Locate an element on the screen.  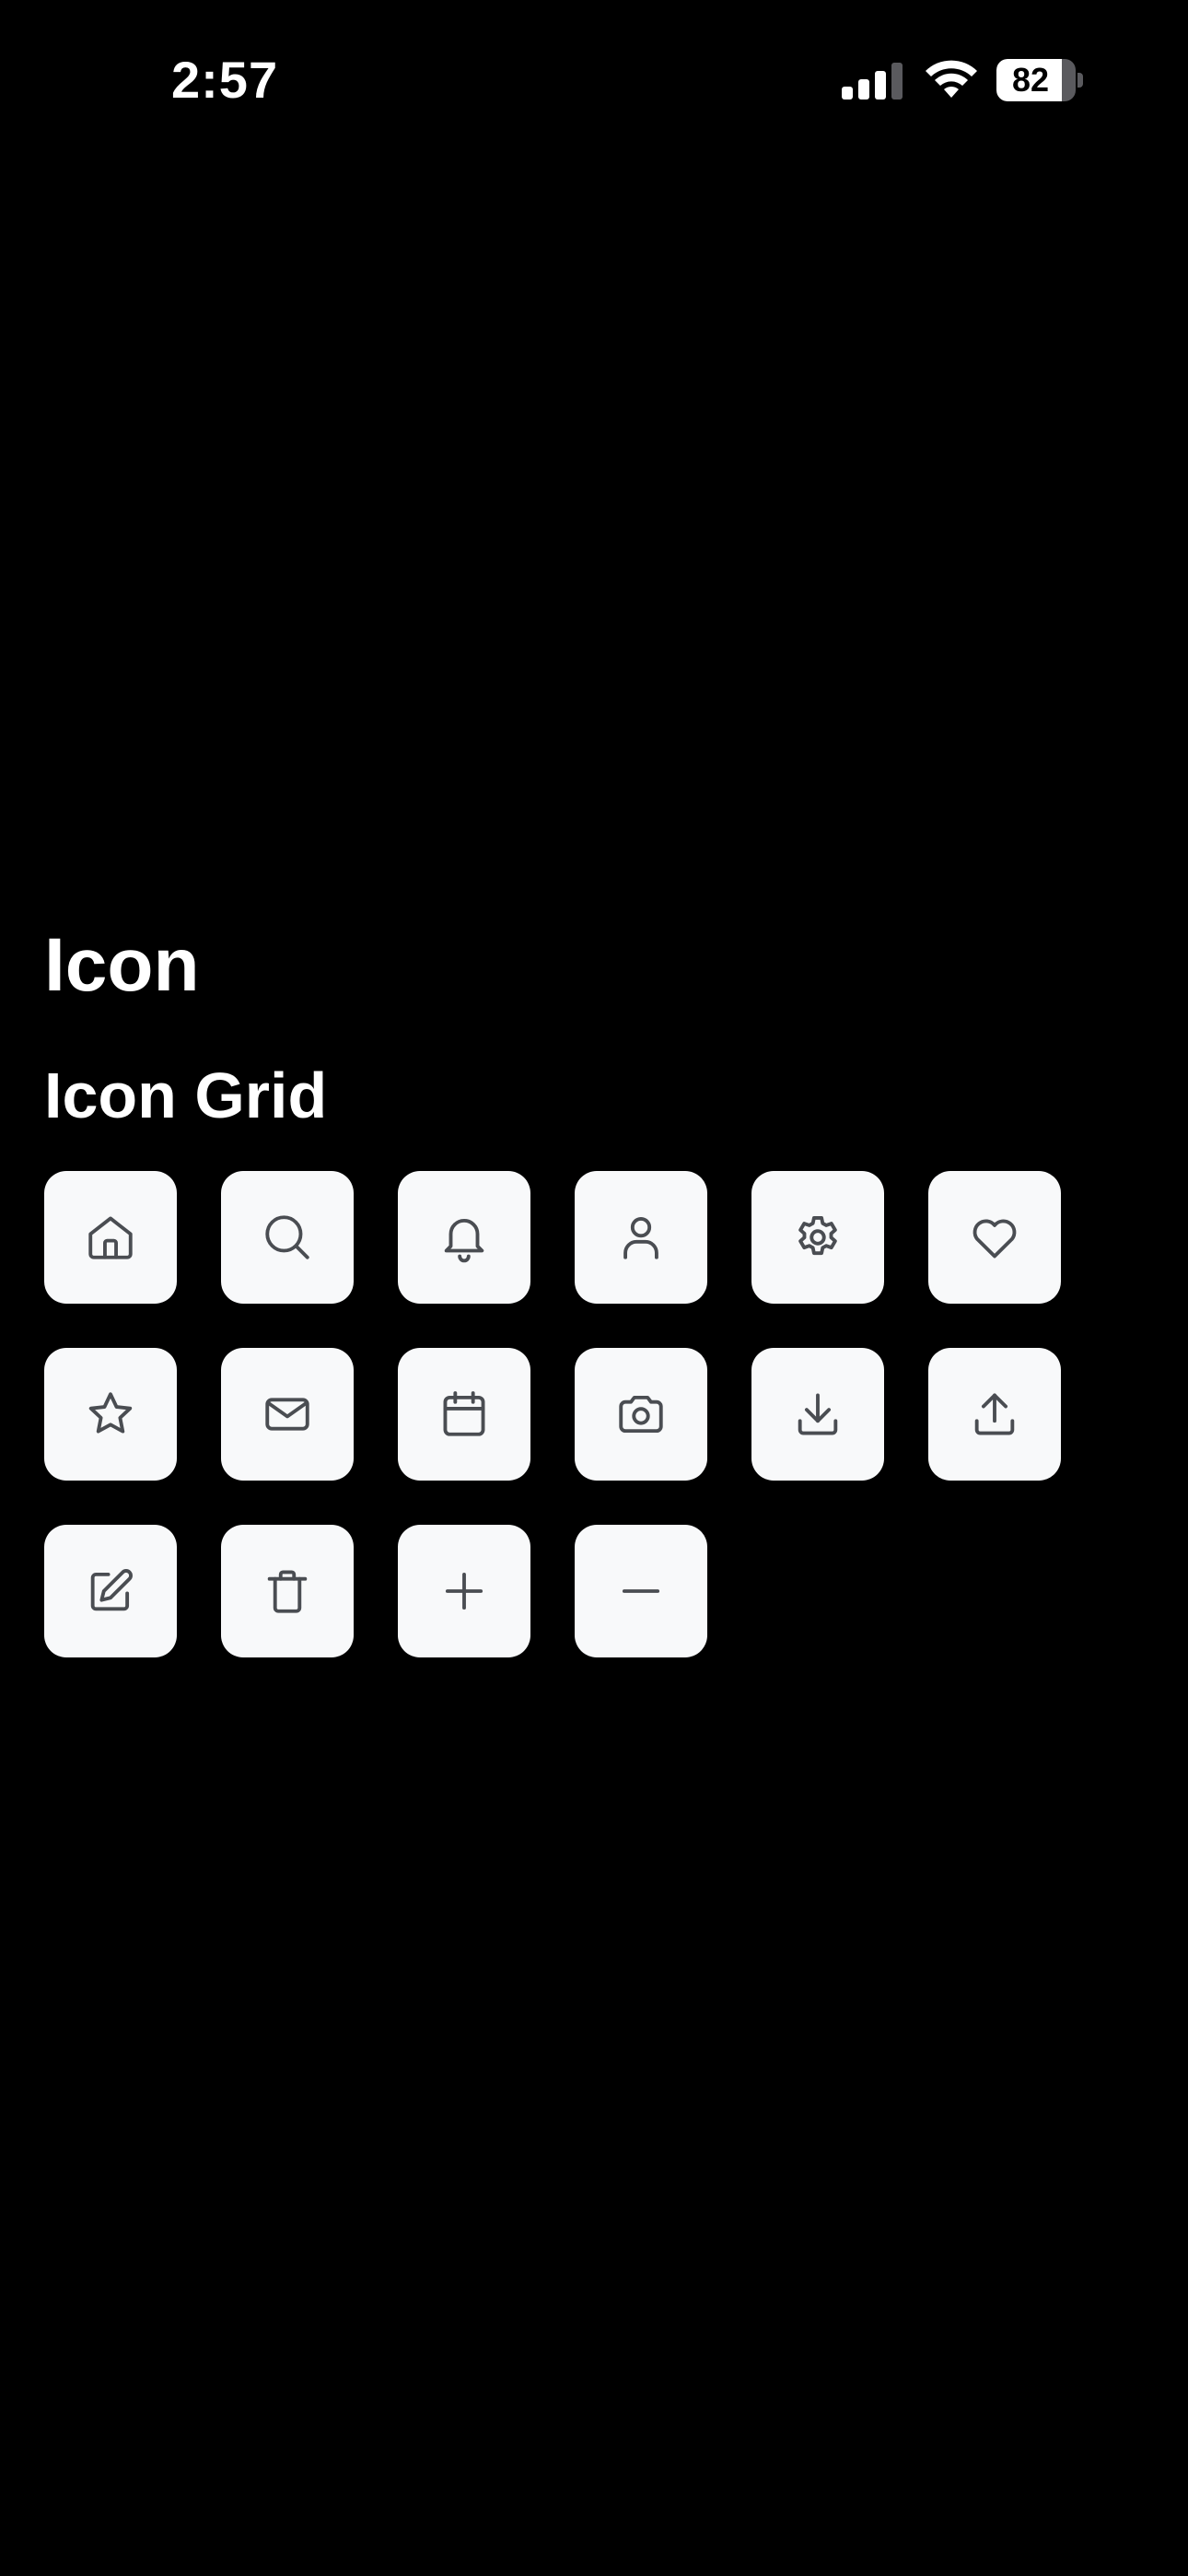
calendar-icon is located at coordinates (464, 1413).